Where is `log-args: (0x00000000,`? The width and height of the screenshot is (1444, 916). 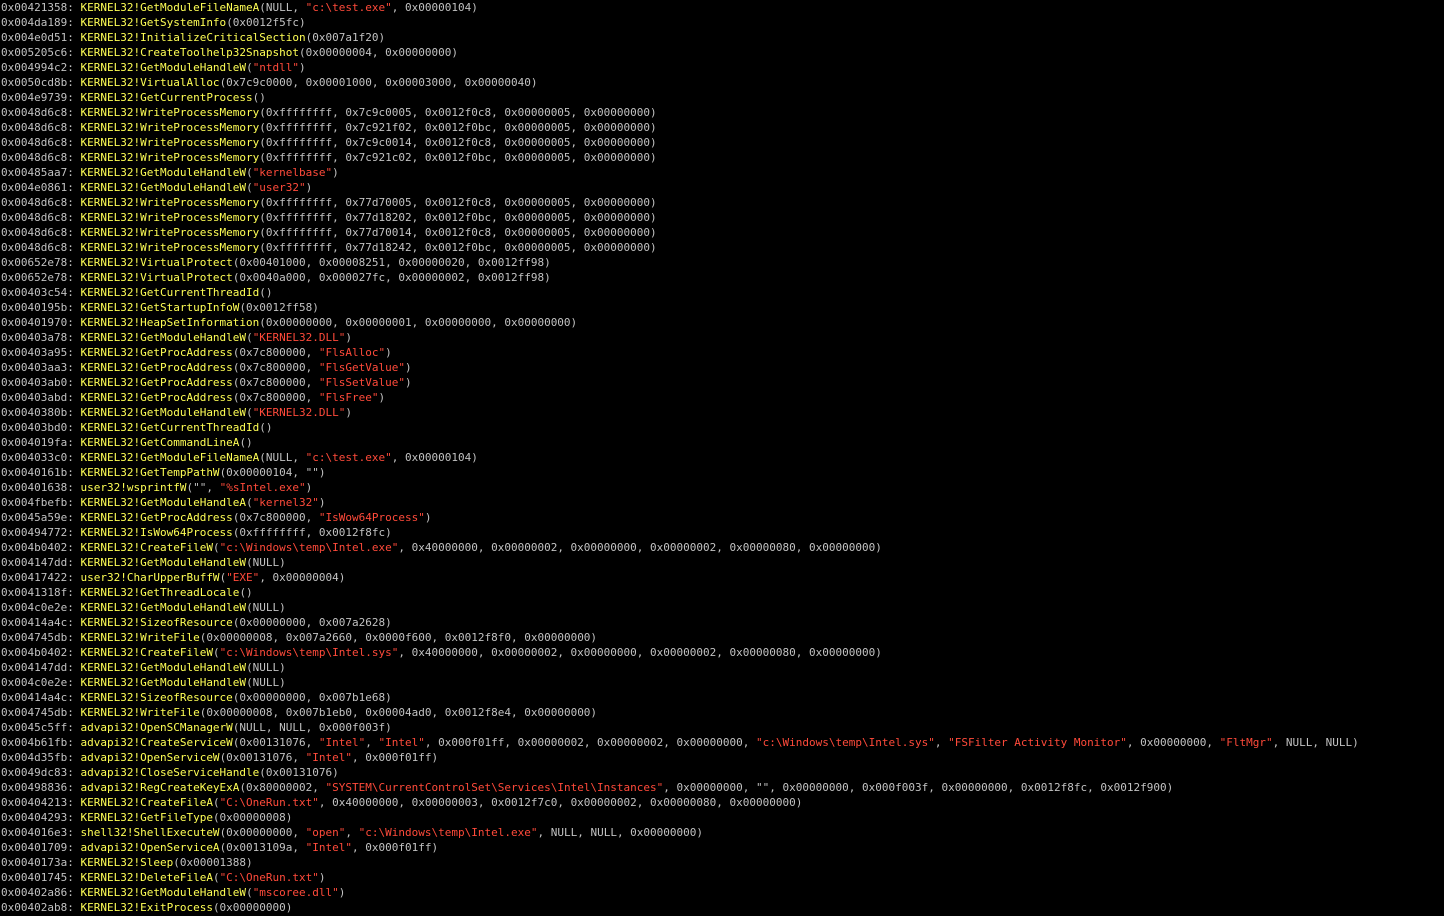 log-args: (0x00000000, is located at coordinates (262, 832).